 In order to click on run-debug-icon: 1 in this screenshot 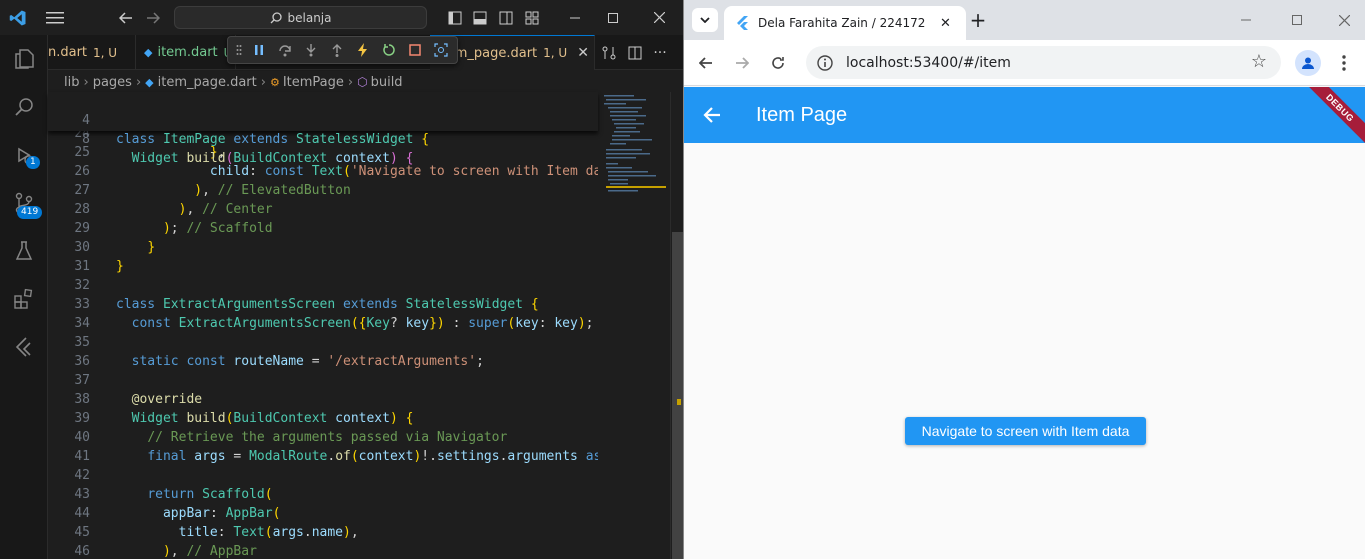, I will do `click(24, 155)`.